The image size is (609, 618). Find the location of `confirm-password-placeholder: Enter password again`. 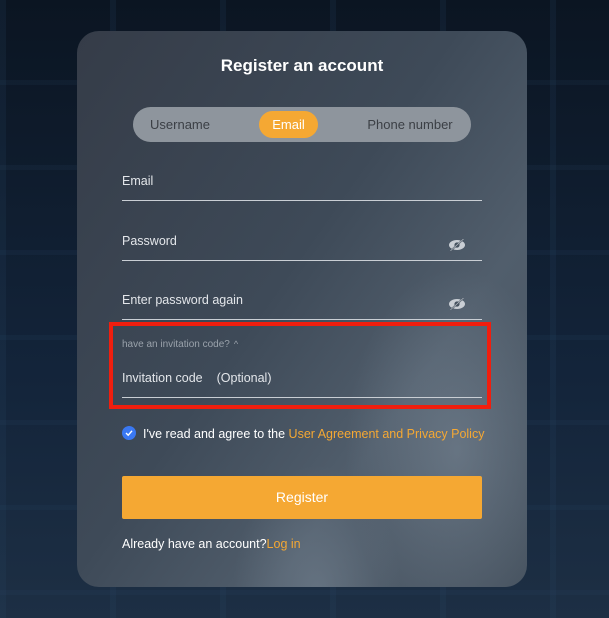

confirm-password-placeholder: Enter password again is located at coordinates (182, 300).